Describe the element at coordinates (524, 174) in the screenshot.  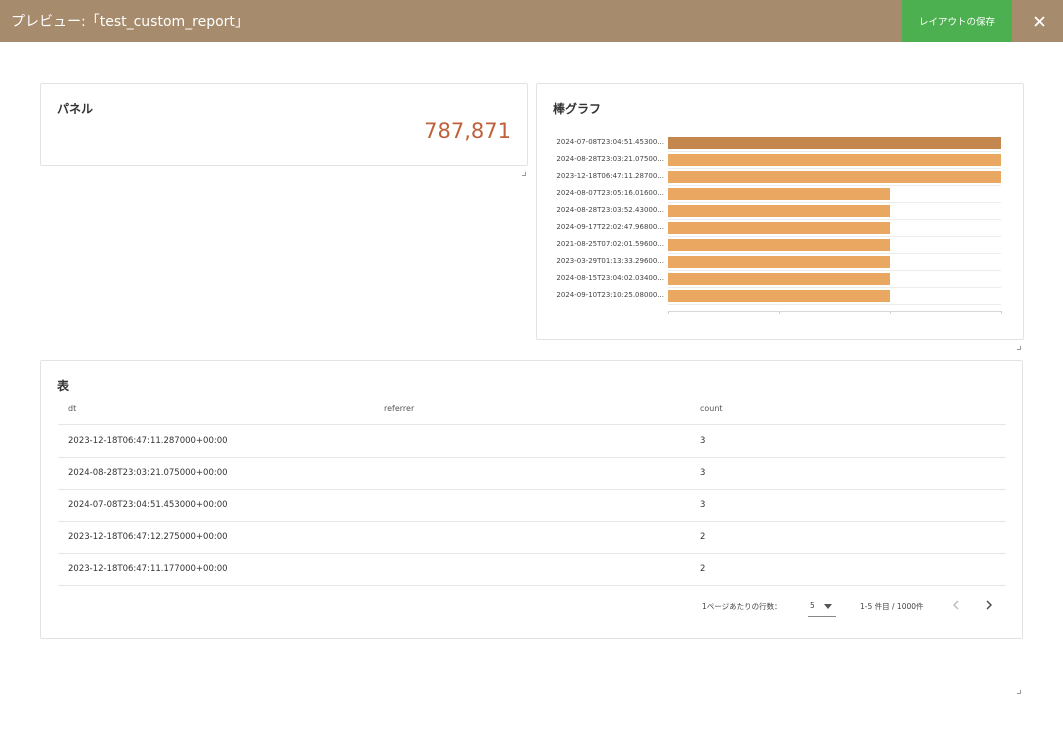
I see `panel-resize-handle` at that location.